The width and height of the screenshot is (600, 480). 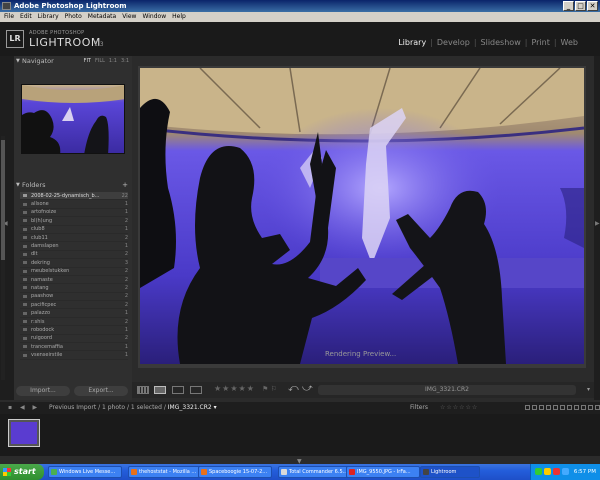 I want to click on zoom-3-1: 3:1, so click(x=125, y=61).